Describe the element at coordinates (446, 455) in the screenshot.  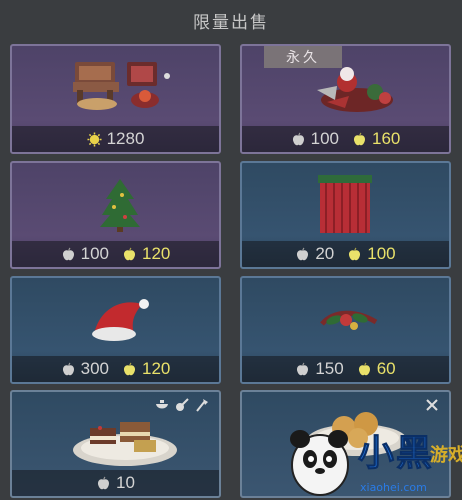
I see `watermark-brand-suffix: 游戏` at that location.